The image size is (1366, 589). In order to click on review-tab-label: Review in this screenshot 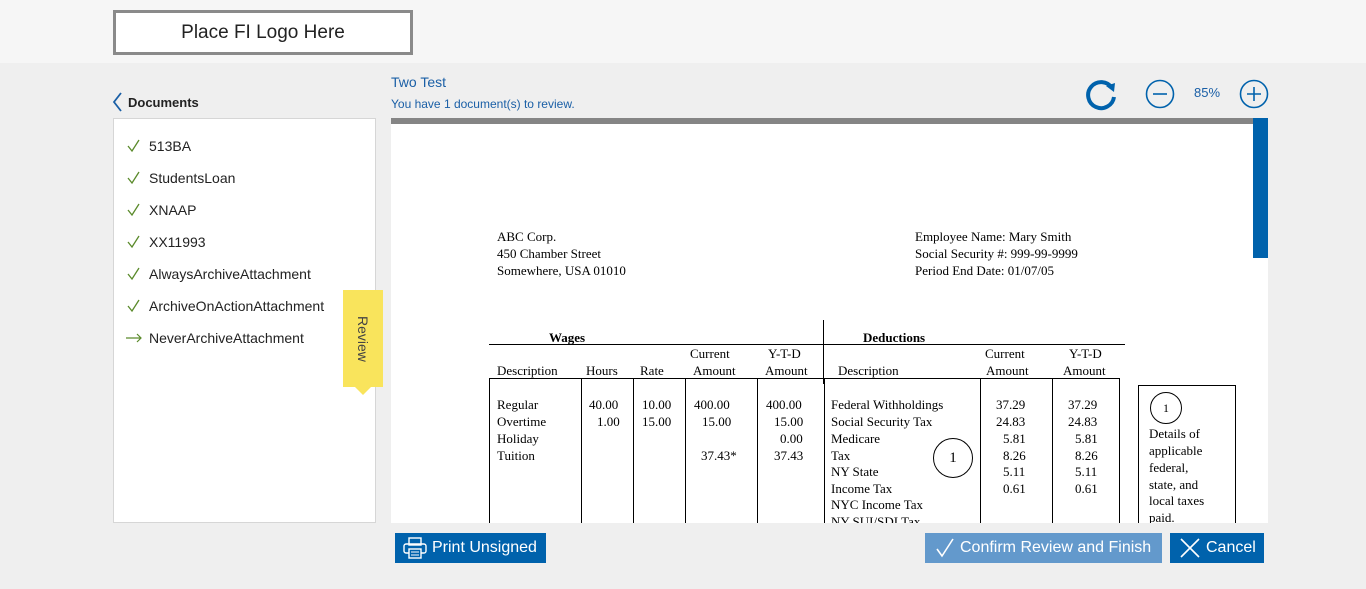, I will do `click(363, 338)`.